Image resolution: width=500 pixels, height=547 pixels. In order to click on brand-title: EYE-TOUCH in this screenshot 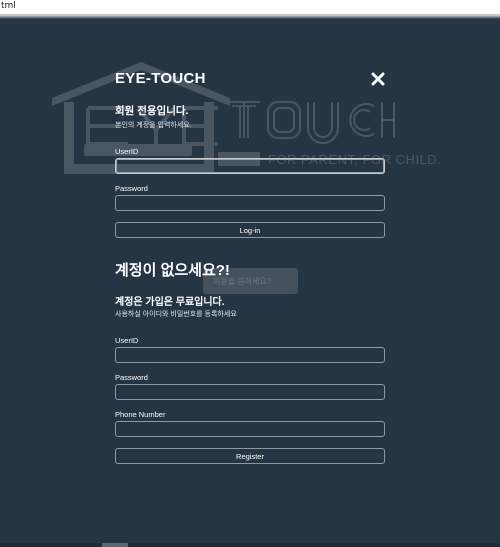, I will do `click(160, 78)`.